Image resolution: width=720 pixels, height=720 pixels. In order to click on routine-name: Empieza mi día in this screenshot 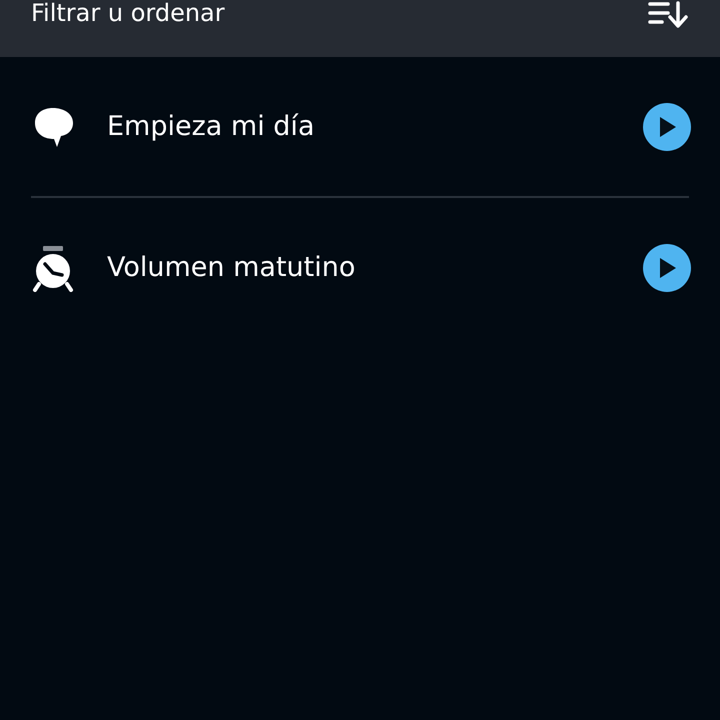, I will do `click(375, 126)`.